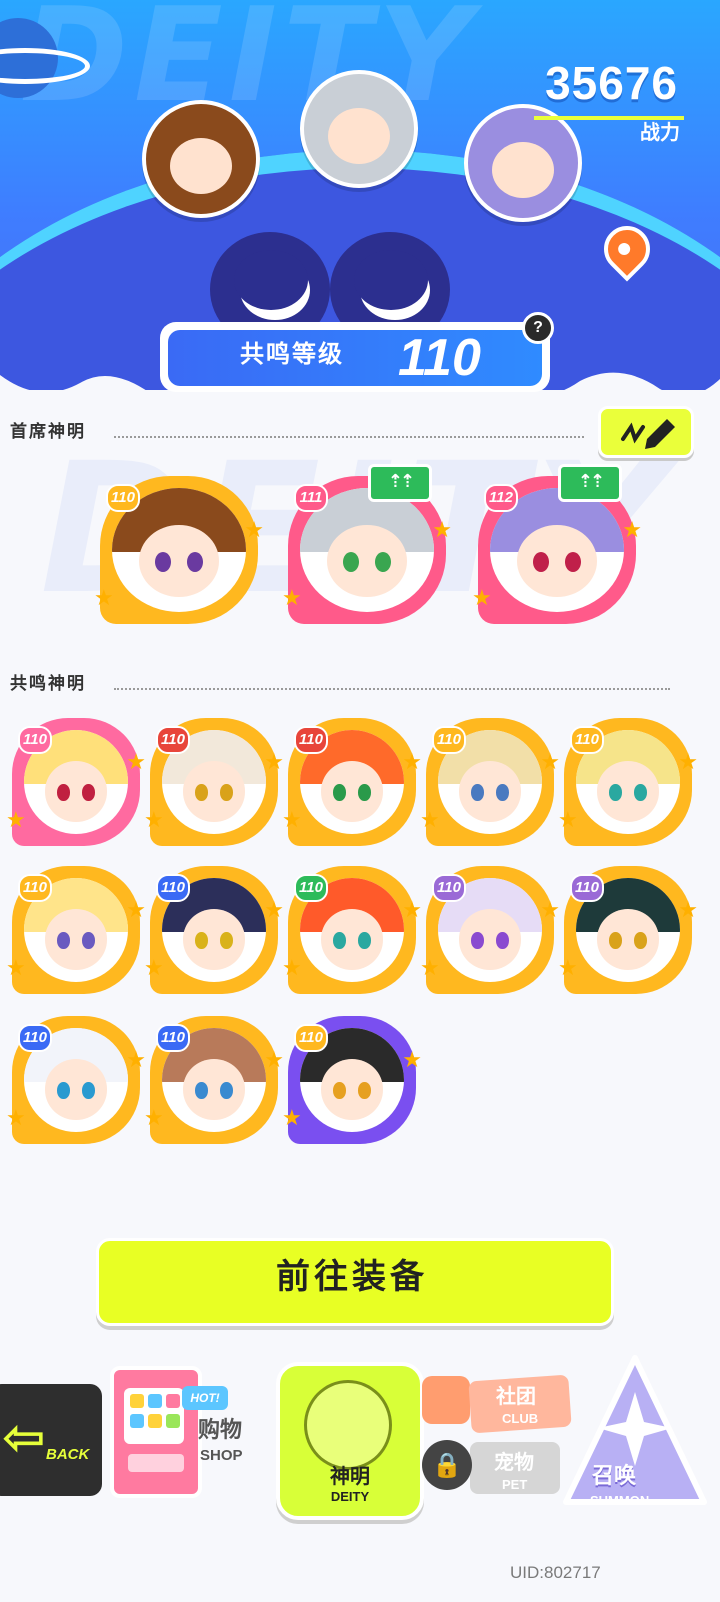 Image resolution: width=720 pixels, height=1602 pixels. I want to click on resonance-level-inner, so click(355, 358).